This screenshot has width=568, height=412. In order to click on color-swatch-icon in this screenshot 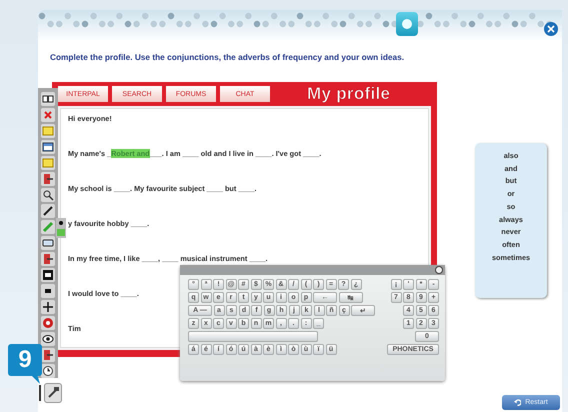, I will do `click(61, 232)`.